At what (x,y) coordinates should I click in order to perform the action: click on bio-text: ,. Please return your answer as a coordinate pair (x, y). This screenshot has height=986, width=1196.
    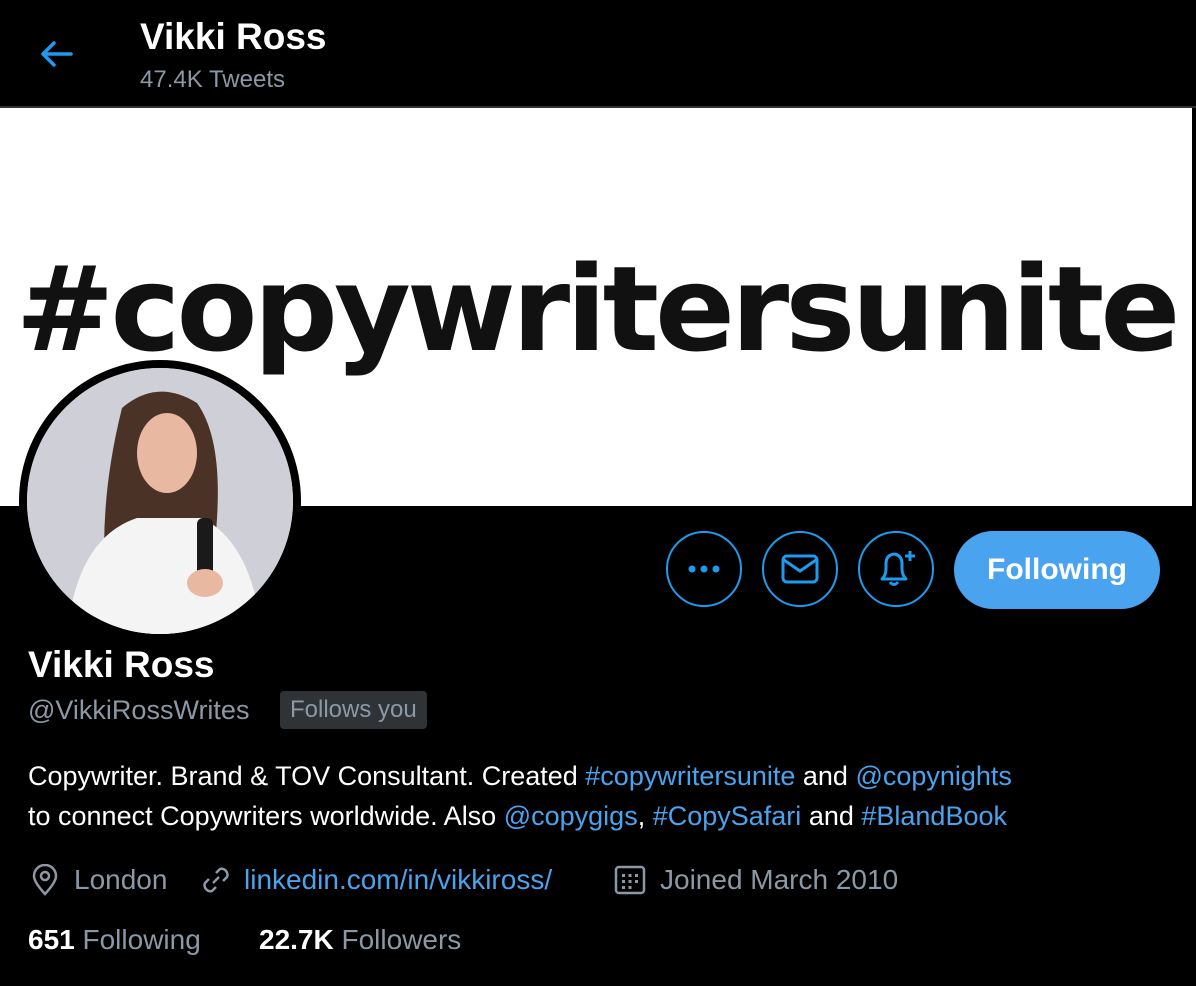
    Looking at the image, I should click on (645, 816).